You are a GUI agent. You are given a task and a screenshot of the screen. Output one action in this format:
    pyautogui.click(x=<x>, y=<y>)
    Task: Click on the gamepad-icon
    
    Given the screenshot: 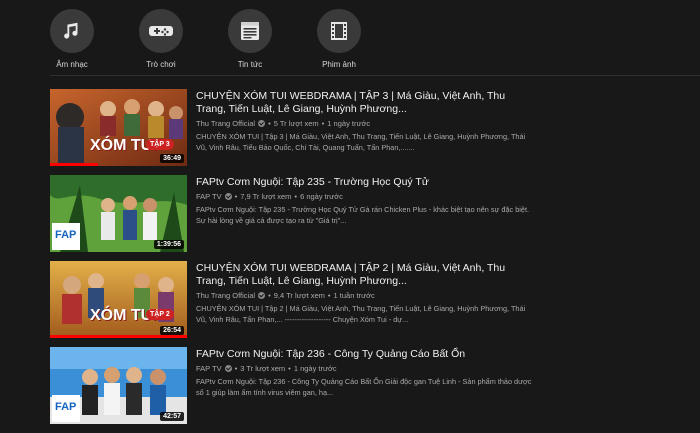 What is the action you would take?
    pyautogui.click(x=161, y=31)
    